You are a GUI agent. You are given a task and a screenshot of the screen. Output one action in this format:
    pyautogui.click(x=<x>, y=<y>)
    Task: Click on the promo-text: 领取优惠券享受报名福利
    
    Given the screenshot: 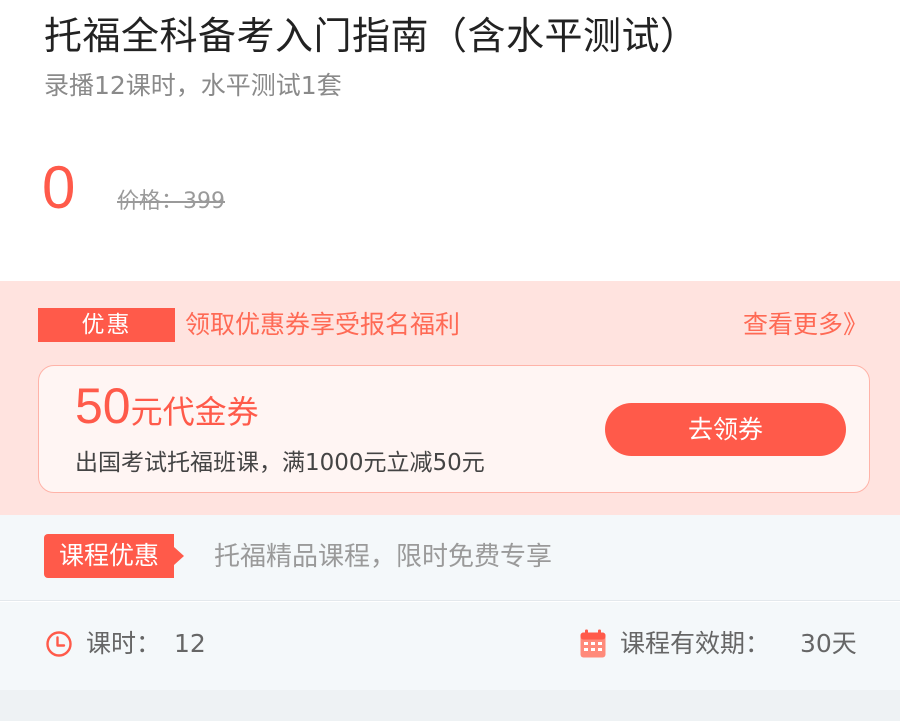 What is the action you would take?
    pyautogui.click(x=323, y=324)
    